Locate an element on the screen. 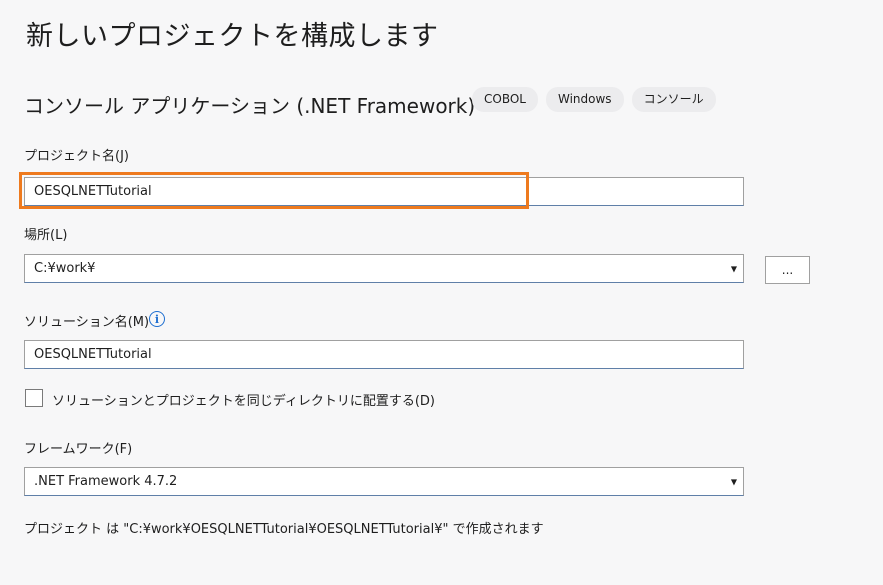 Image resolution: width=883 pixels, height=585 pixels. framework-combobox: .NET Framework 4.7.2 ▼ is located at coordinates (384, 481).